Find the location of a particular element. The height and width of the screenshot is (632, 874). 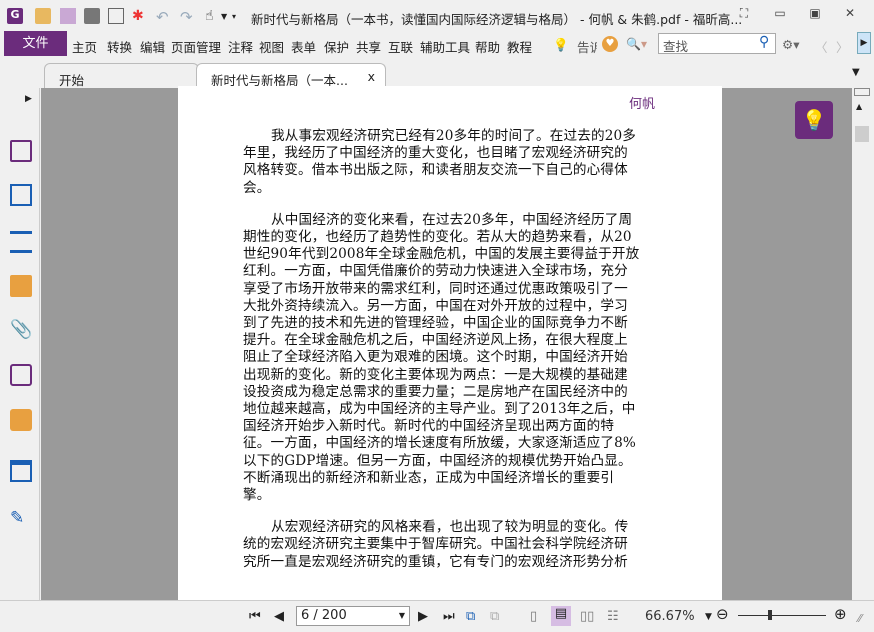

menu-help: 帮助 is located at coordinates (487, 46).